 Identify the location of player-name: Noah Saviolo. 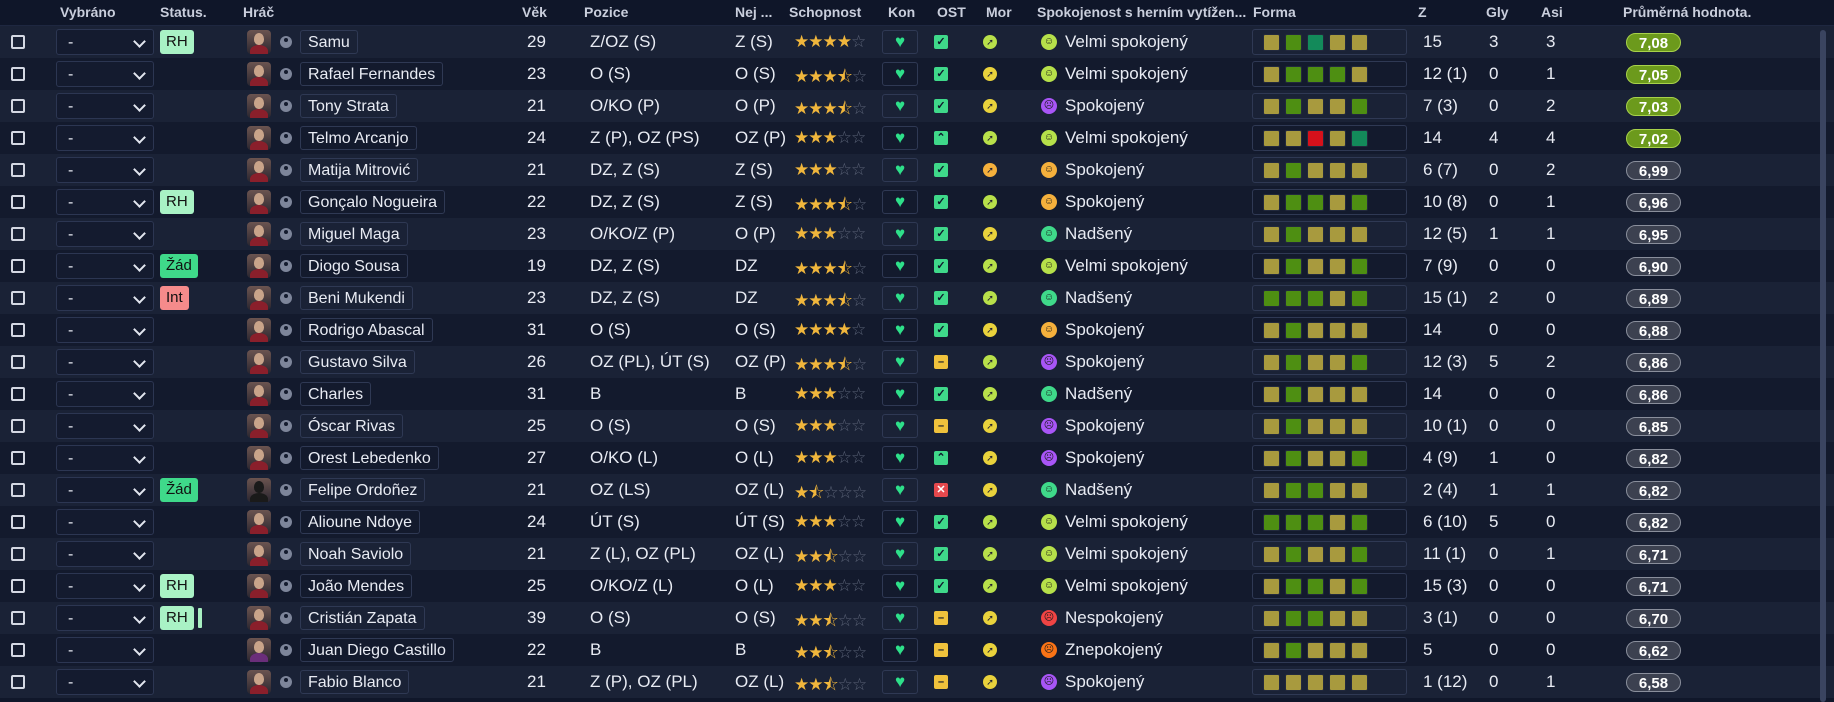
(356, 554).